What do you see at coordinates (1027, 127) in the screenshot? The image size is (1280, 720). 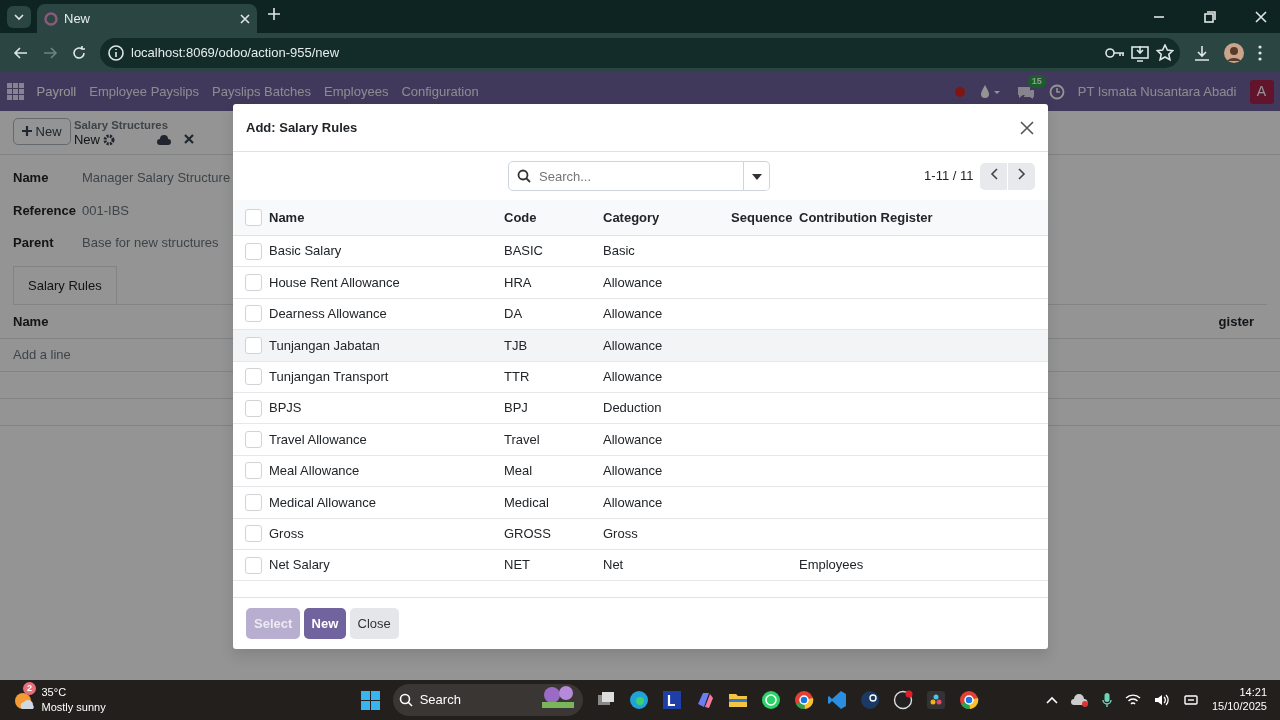 I see `close-icon` at bounding box center [1027, 127].